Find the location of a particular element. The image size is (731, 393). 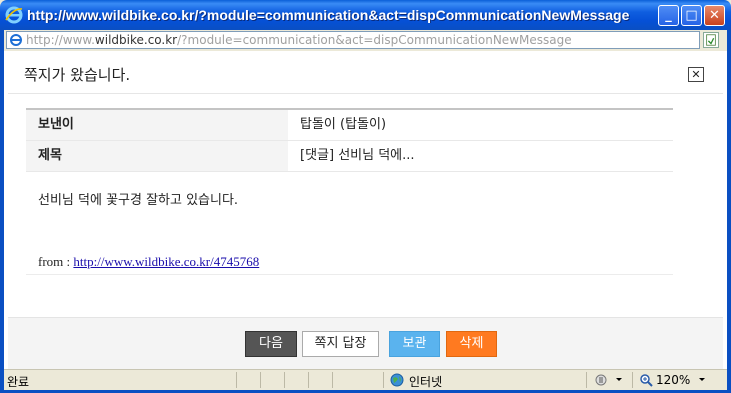

status-text: 완료 is located at coordinates (18, 382).